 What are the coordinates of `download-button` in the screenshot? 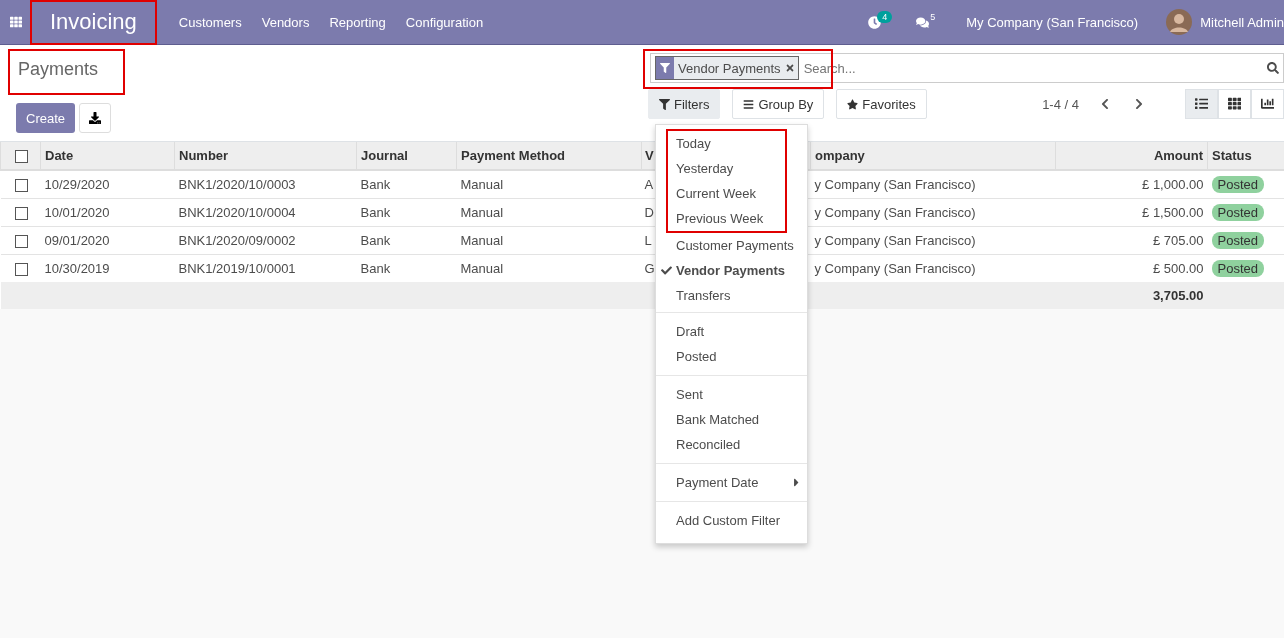 It's located at (95, 118).